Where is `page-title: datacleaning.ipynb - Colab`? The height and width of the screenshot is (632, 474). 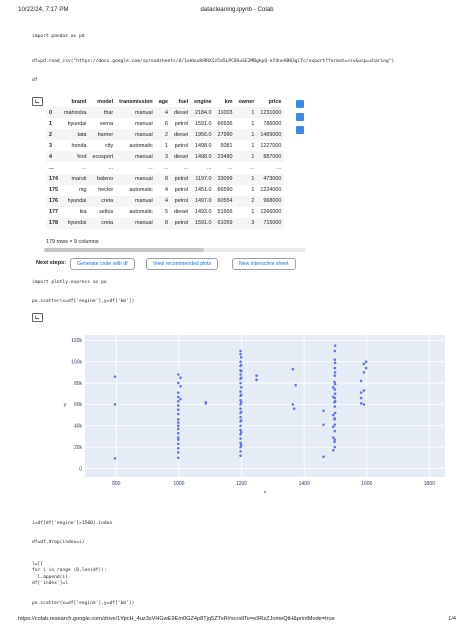
page-title: datacleaning.ipynb - Colab is located at coordinates (237, 9).